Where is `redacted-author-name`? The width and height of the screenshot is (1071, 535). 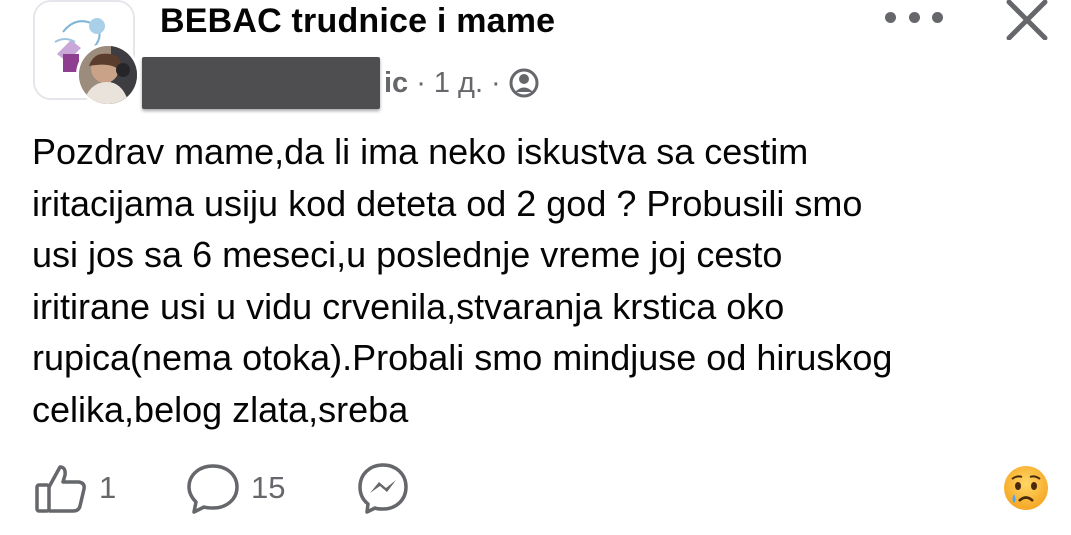 redacted-author-name is located at coordinates (261, 83).